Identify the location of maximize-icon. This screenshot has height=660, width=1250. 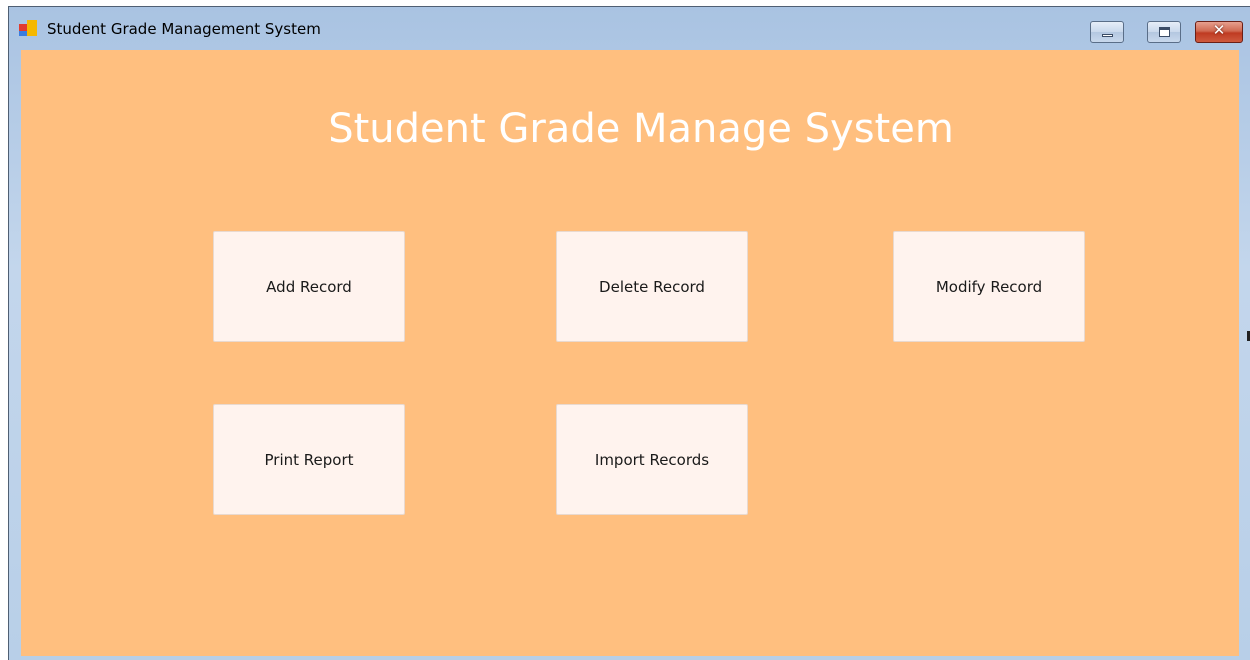
(1164, 32).